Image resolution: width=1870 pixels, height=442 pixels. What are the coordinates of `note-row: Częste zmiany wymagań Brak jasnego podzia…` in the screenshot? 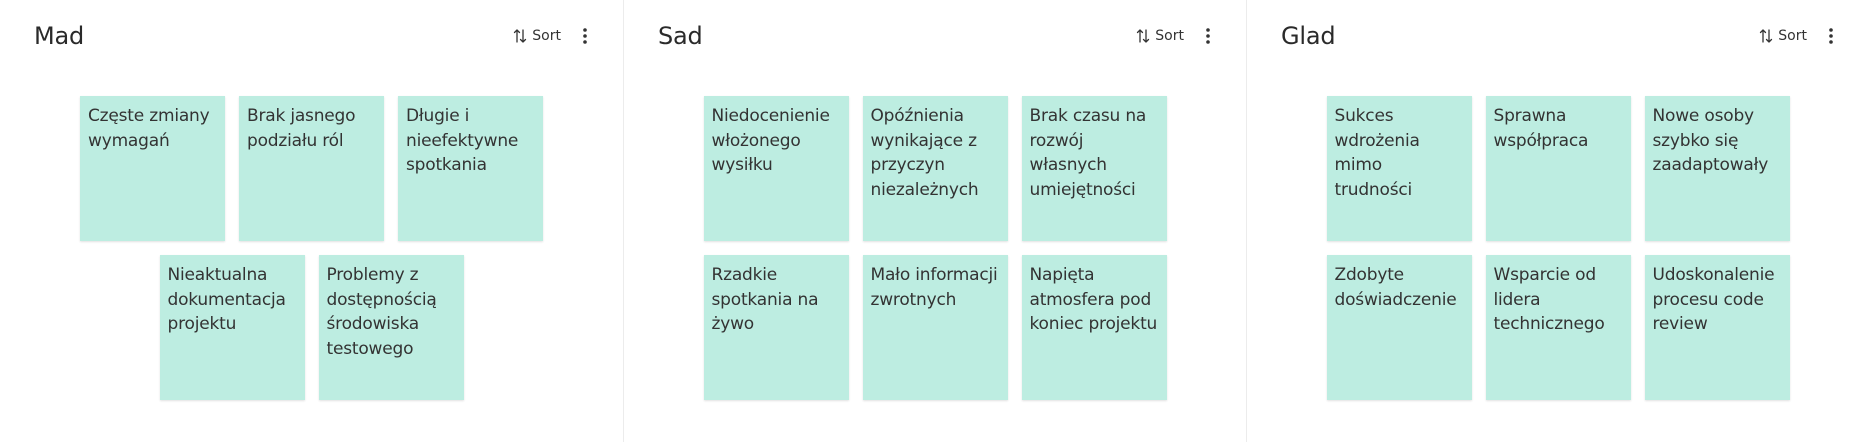 It's located at (311, 168).